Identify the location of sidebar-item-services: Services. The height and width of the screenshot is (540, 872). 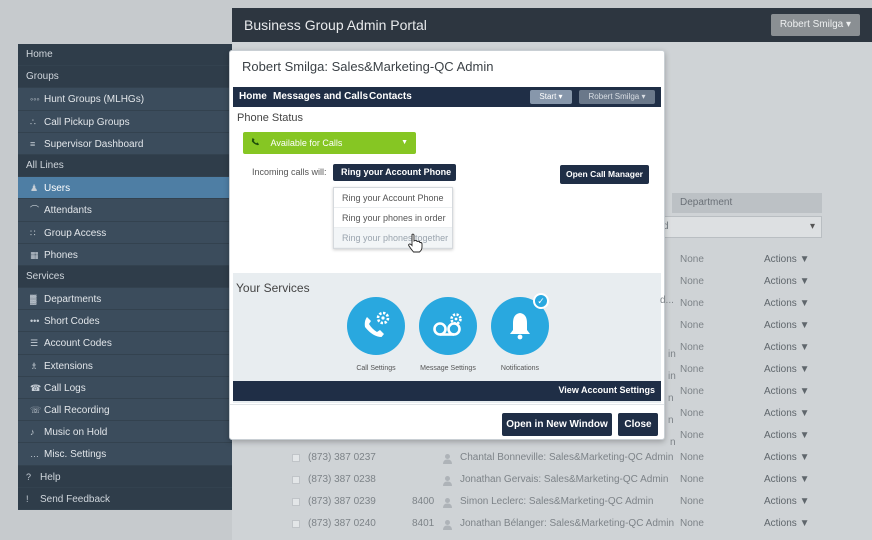
(125, 277).